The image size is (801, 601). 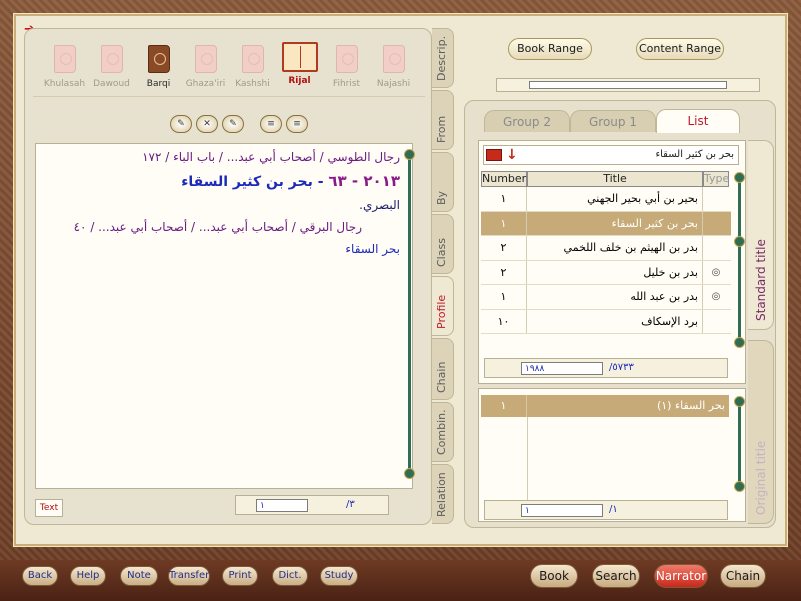 I want to click on list-total: /٥٧٣٣, so click(x=621, y=367).